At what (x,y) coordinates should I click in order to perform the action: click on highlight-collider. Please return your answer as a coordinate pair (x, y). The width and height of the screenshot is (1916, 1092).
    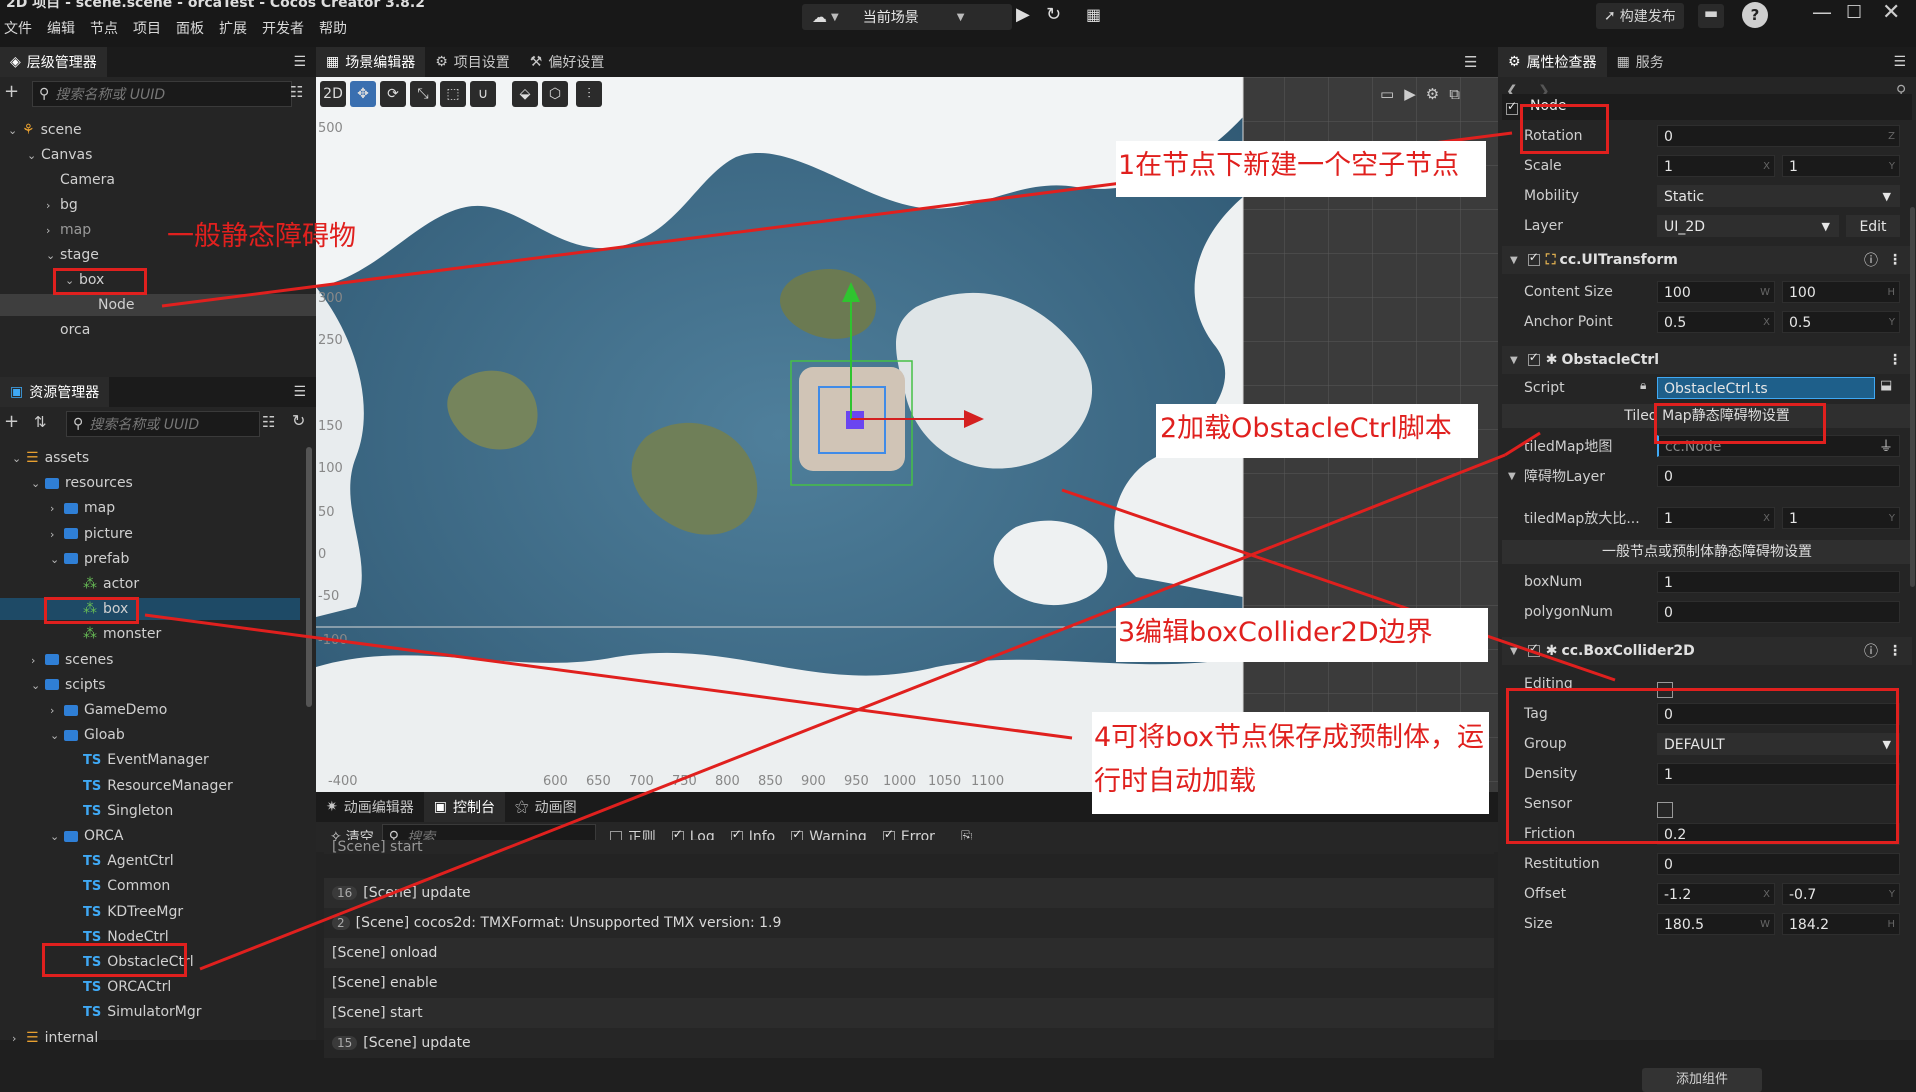
    Looking at the image, I should click on (1702, 766).